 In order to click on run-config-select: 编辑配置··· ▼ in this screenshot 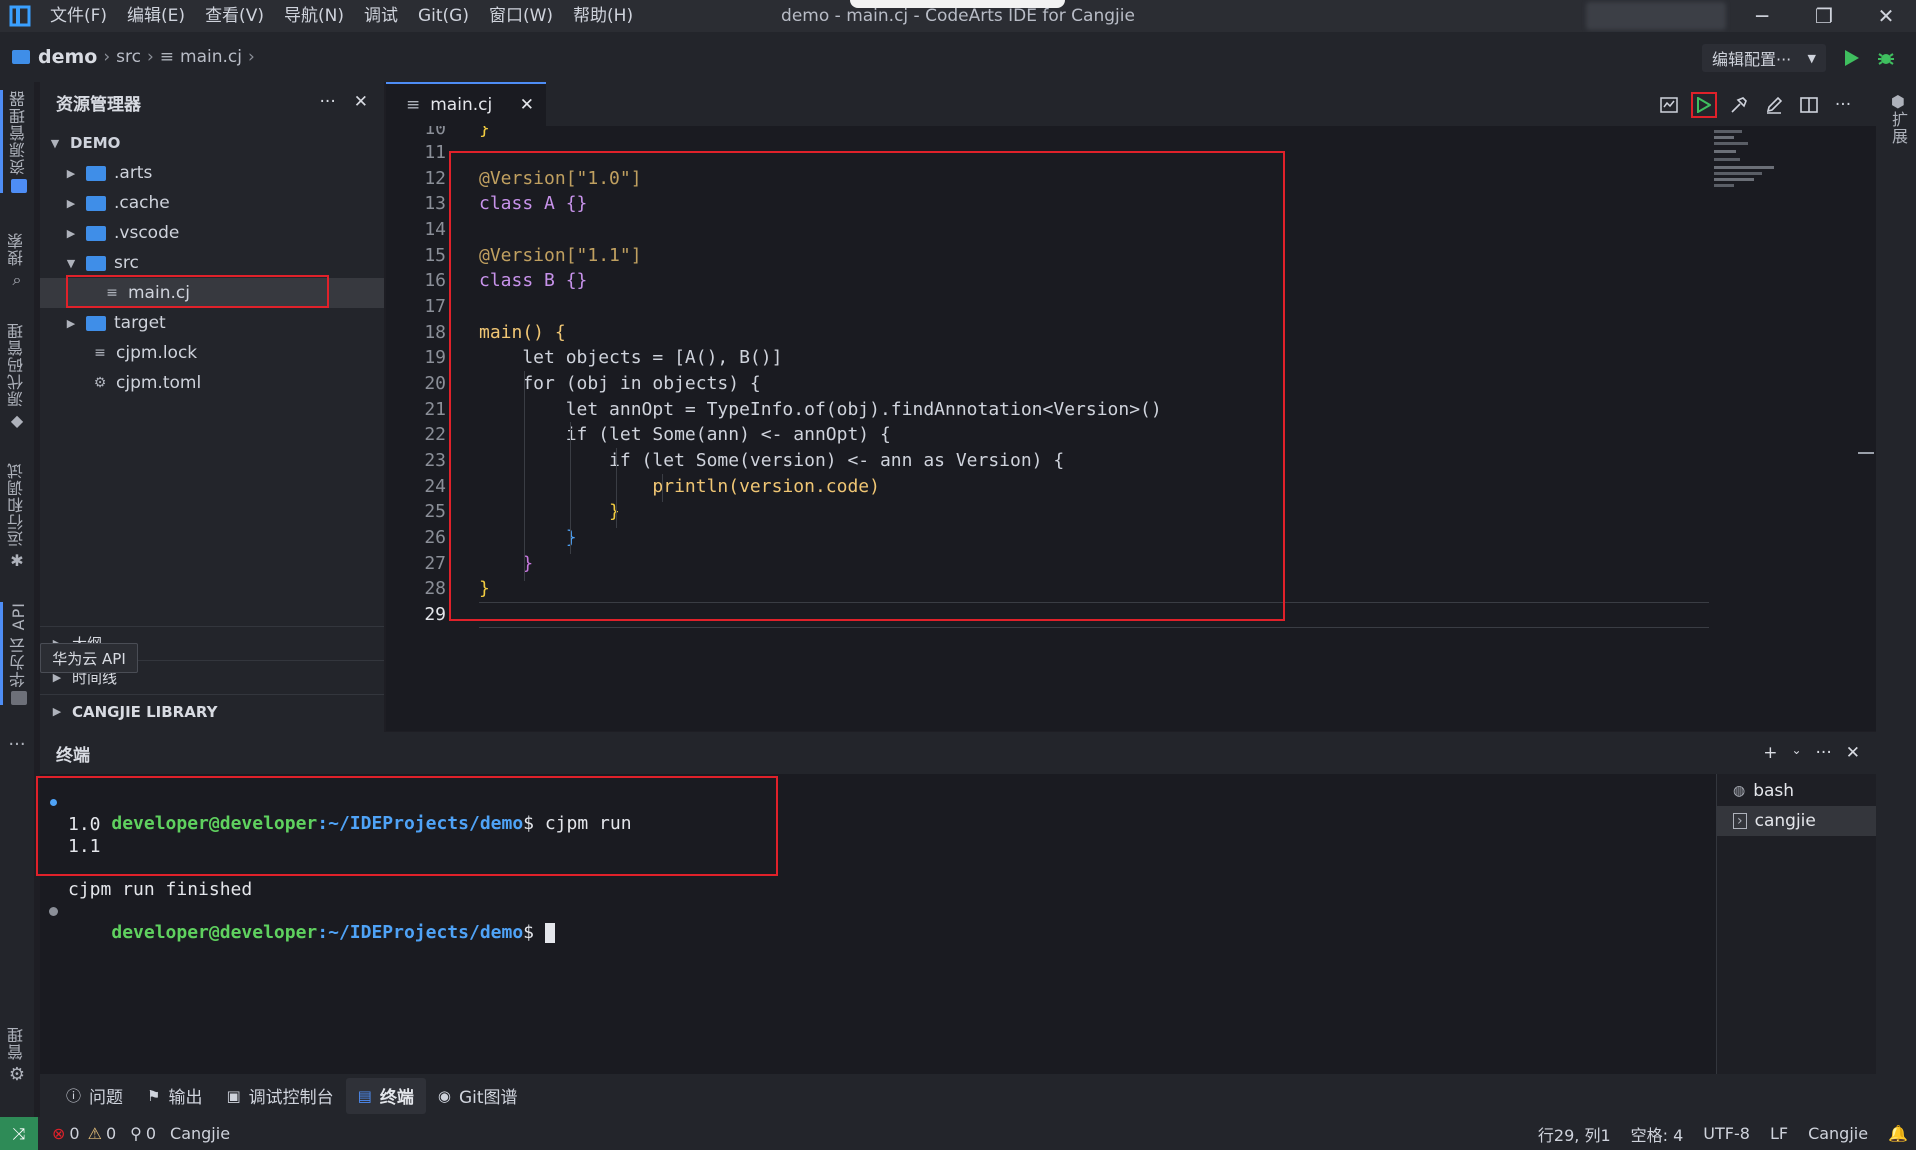, I will do `click(1764, 58)`.